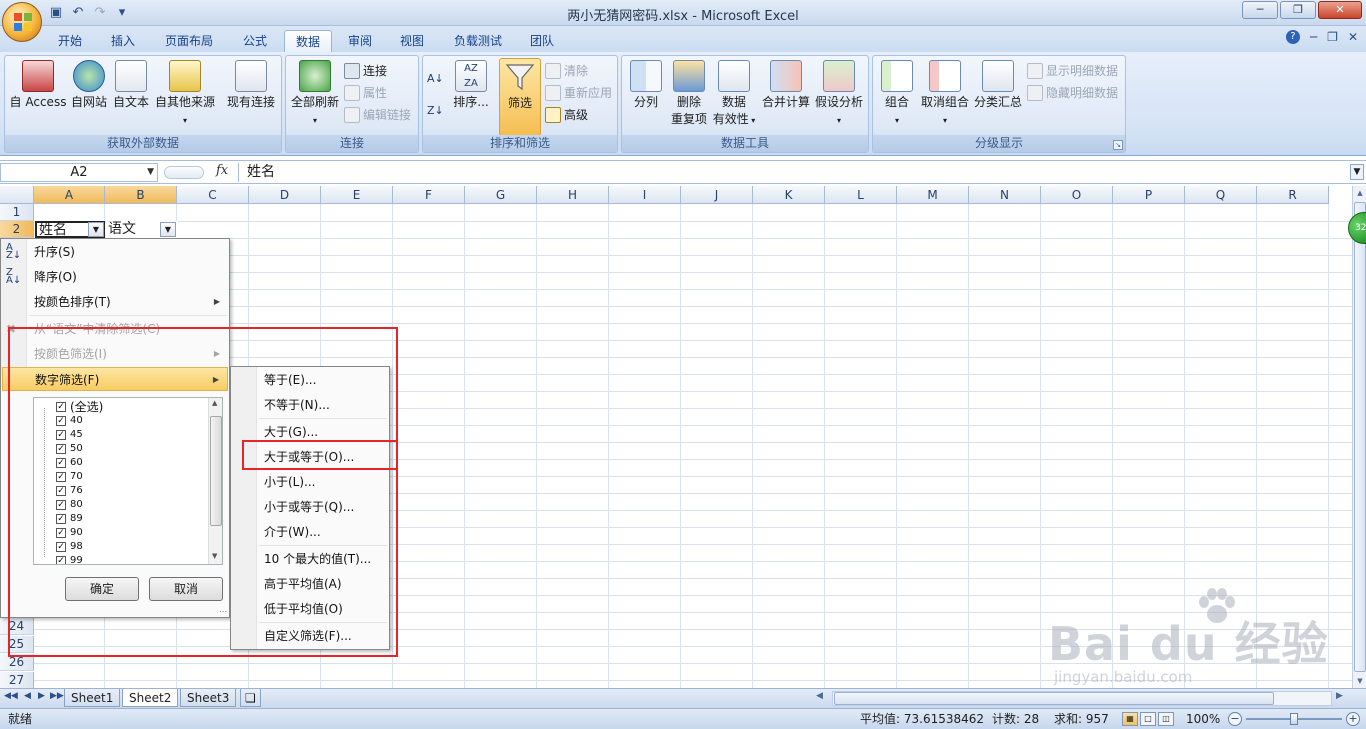 Image resolution: width=1366 pixels, height=729 pixels. What do you see at coordinates (17, 680) in the screenshot?
I see `row-header-27: 27` at bounding box center [17, 680].